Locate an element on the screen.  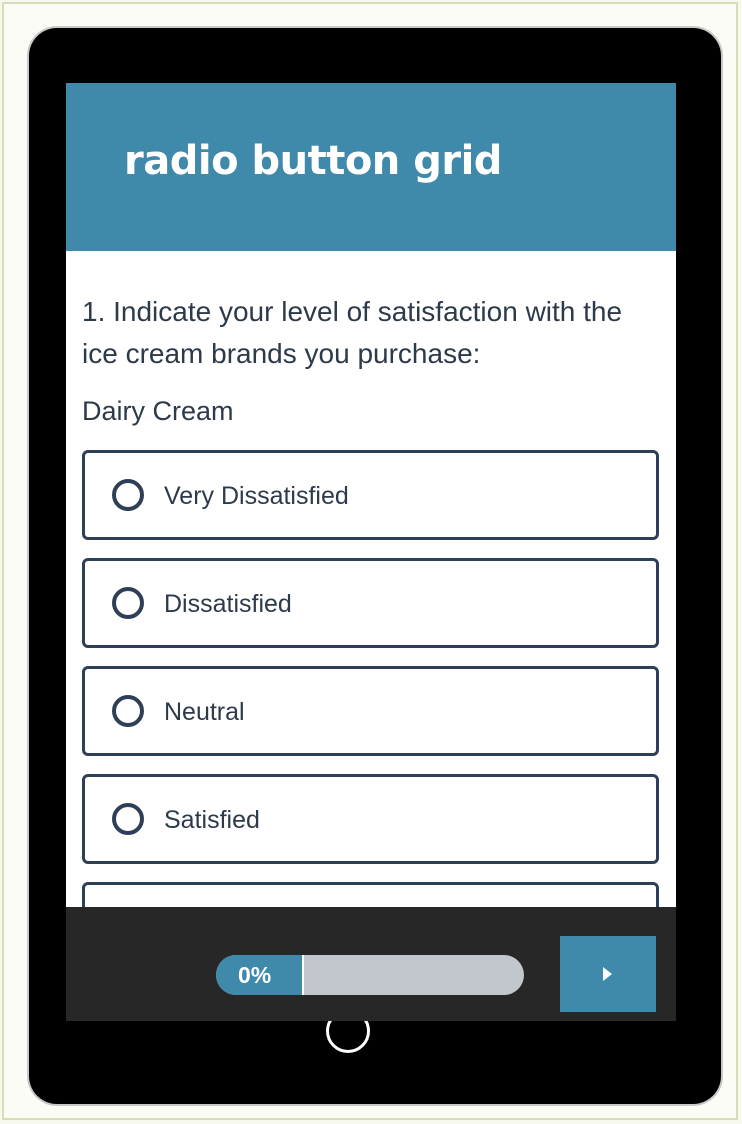
option-label: Satisfied is located at coordinates (212, 820).